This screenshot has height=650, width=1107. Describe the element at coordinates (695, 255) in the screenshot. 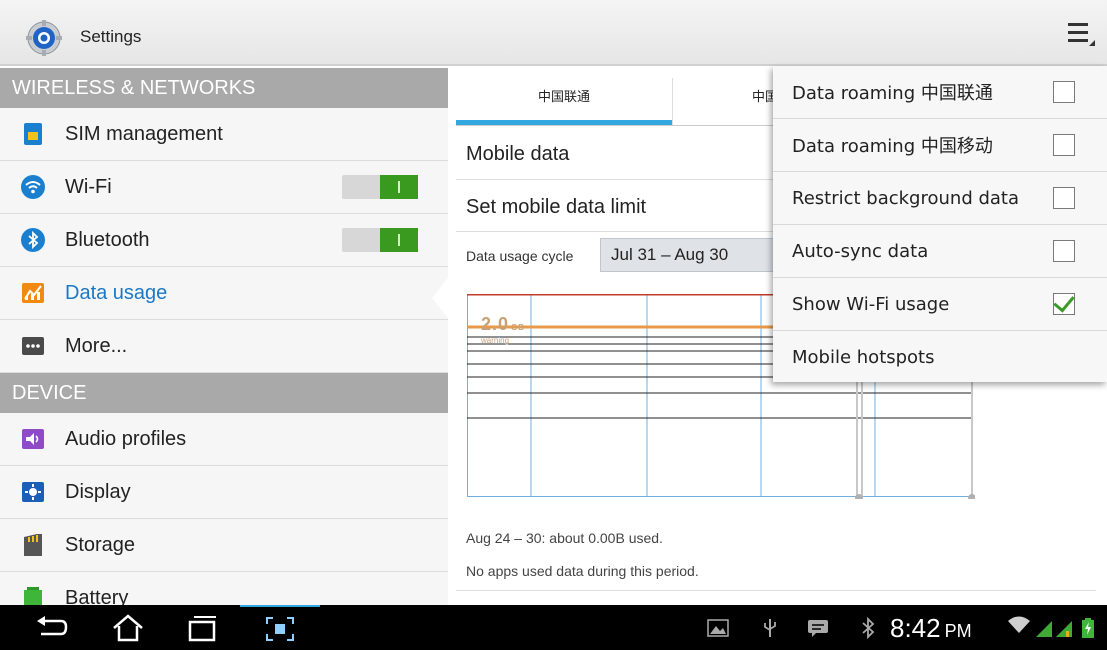

I see `data-usage-cycle-spinner: Jul 31 – Aug 30` at that location.